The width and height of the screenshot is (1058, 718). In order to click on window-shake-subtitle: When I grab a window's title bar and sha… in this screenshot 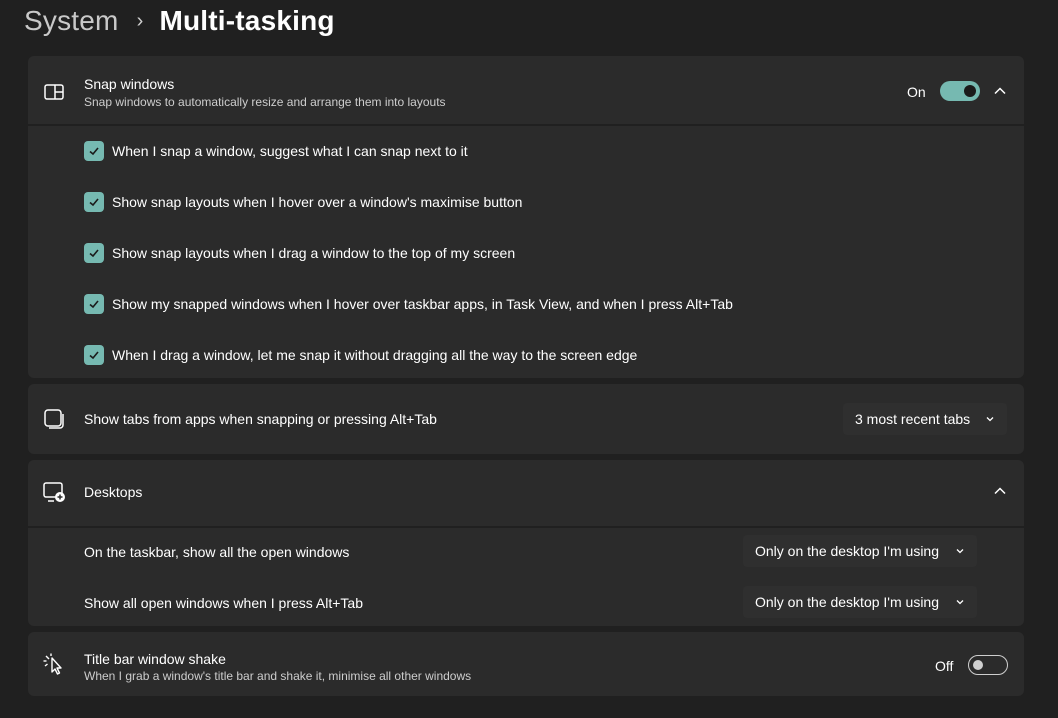, I will do `click(278, 676)`.